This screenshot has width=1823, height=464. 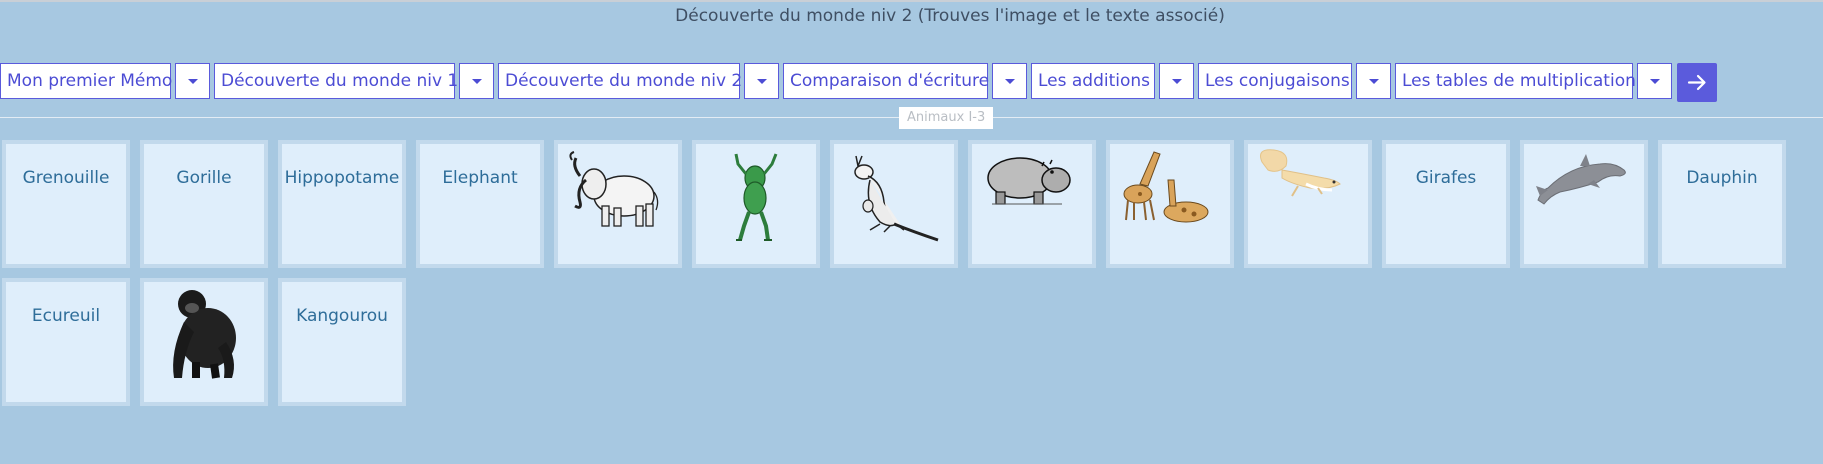 What do you see at coordinates (336, 81) in the screenshot?
I see `memo-select-button: Découverte du monde niv 1` at bounding box center [336, 81].